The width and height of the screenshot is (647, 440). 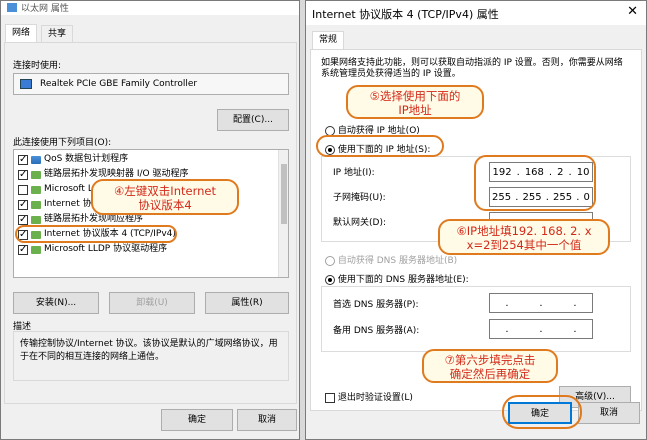 I want to click on callout-step6: ⑥IP地址填192. 168. 2. x x=2到254其中一个值, so click(x=524, y=237).